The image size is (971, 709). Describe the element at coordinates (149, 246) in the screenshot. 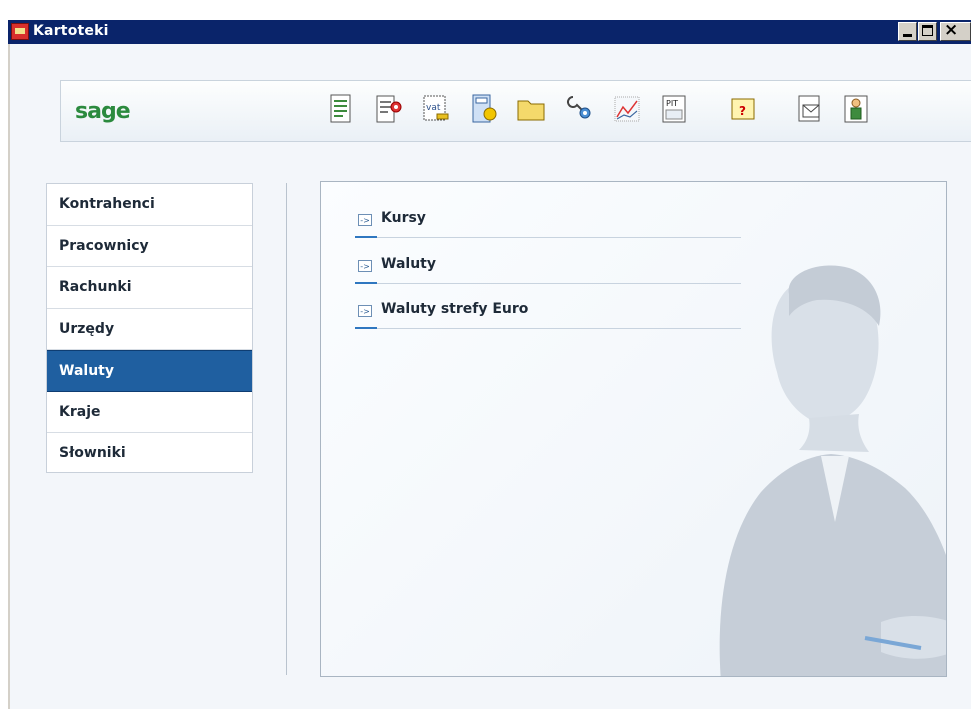

I see `sidebar-item-pracownicy: Pracownicy` at that location.